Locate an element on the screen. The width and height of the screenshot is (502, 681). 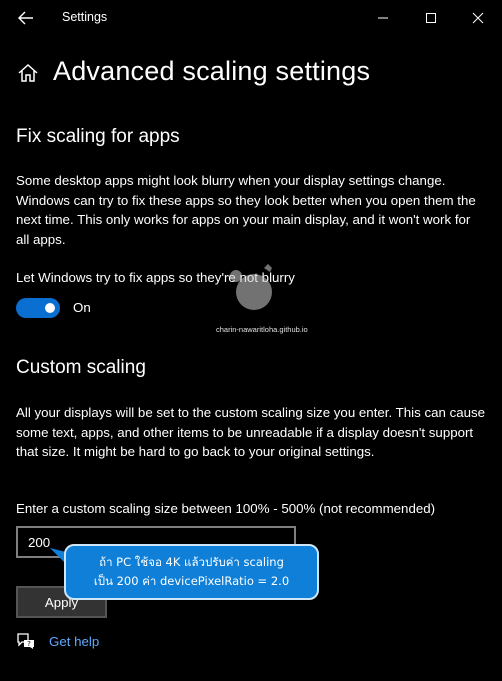
toggle-state-label: On is located at coordinates (82, 307).